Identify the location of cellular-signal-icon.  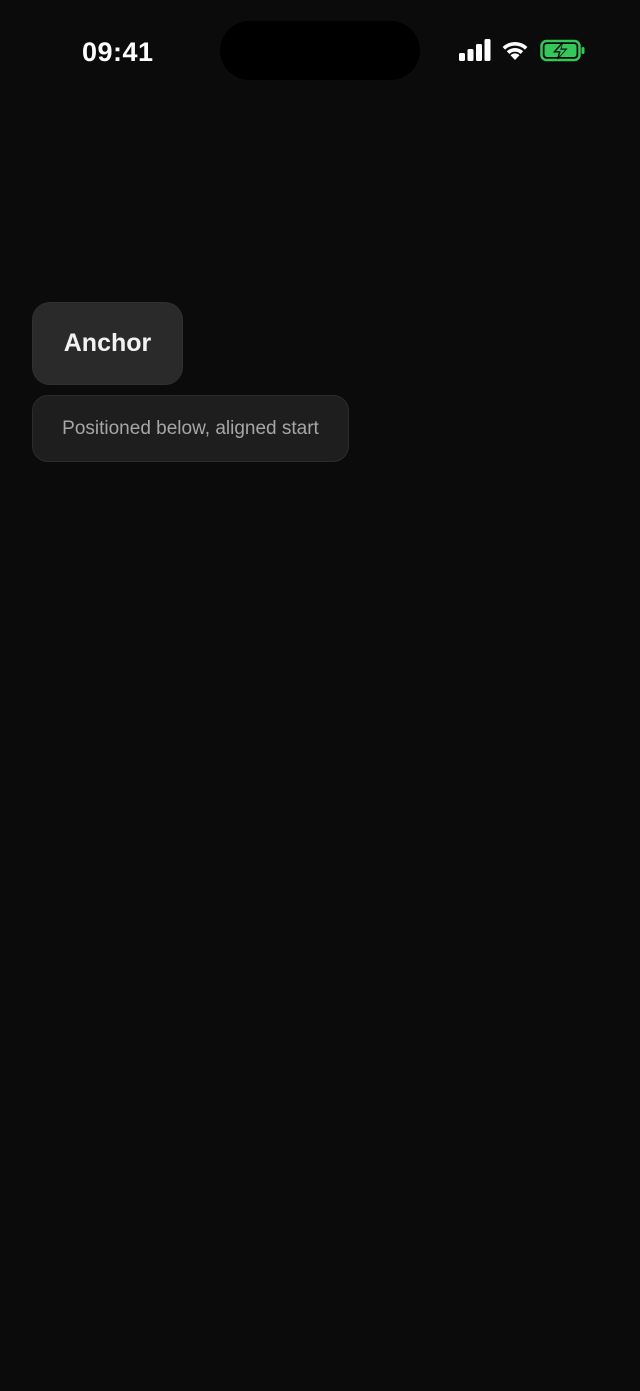
(475, 50).